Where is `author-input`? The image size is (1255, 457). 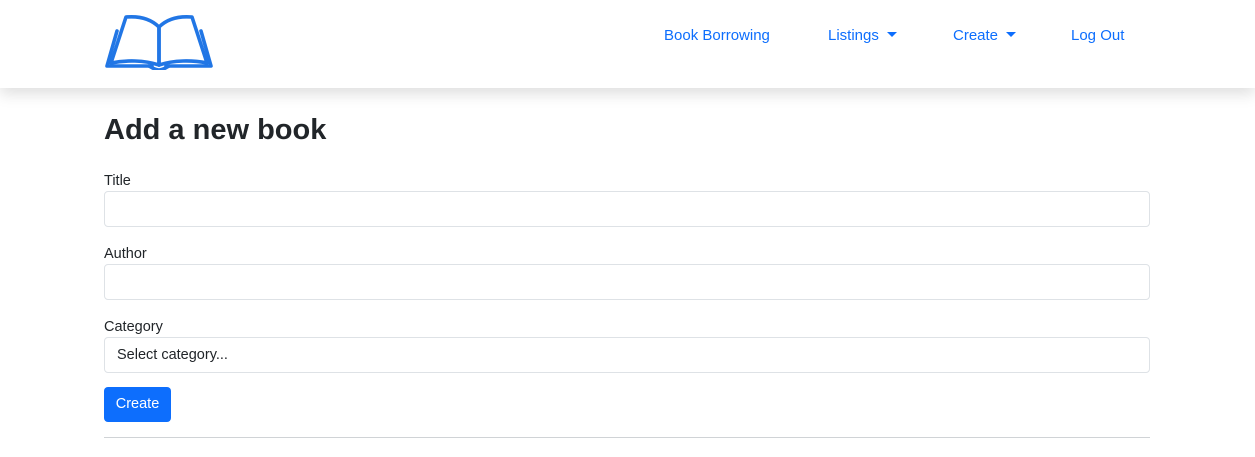 author-input is located at coordinates (627, 282).